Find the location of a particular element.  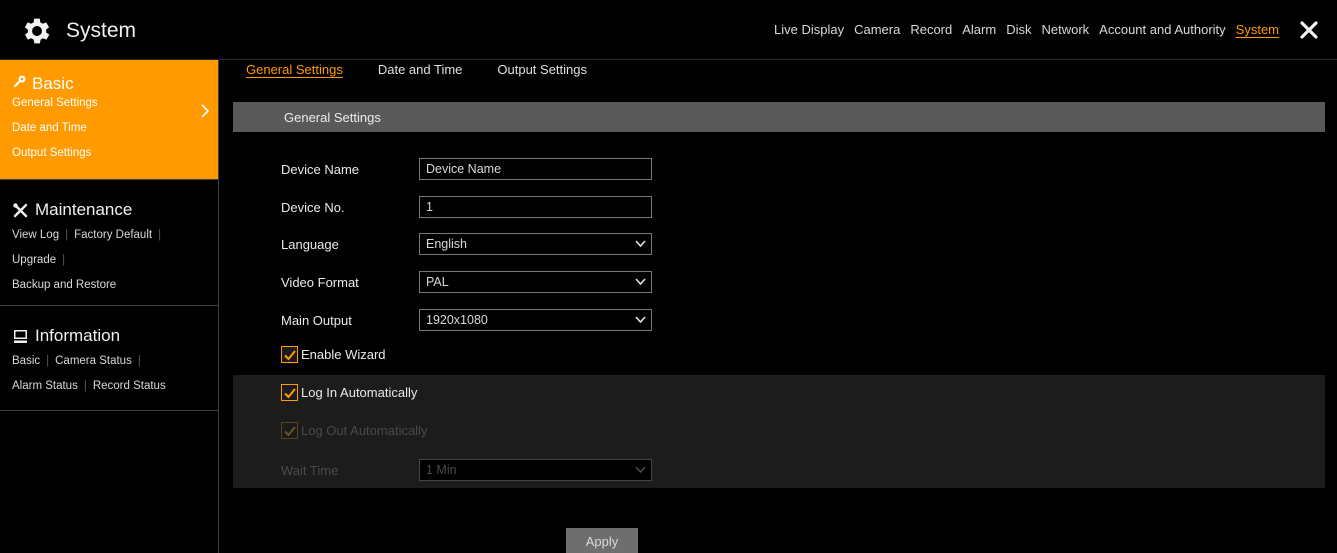

topnav-network: Network is located at coordinates (1065, 29).